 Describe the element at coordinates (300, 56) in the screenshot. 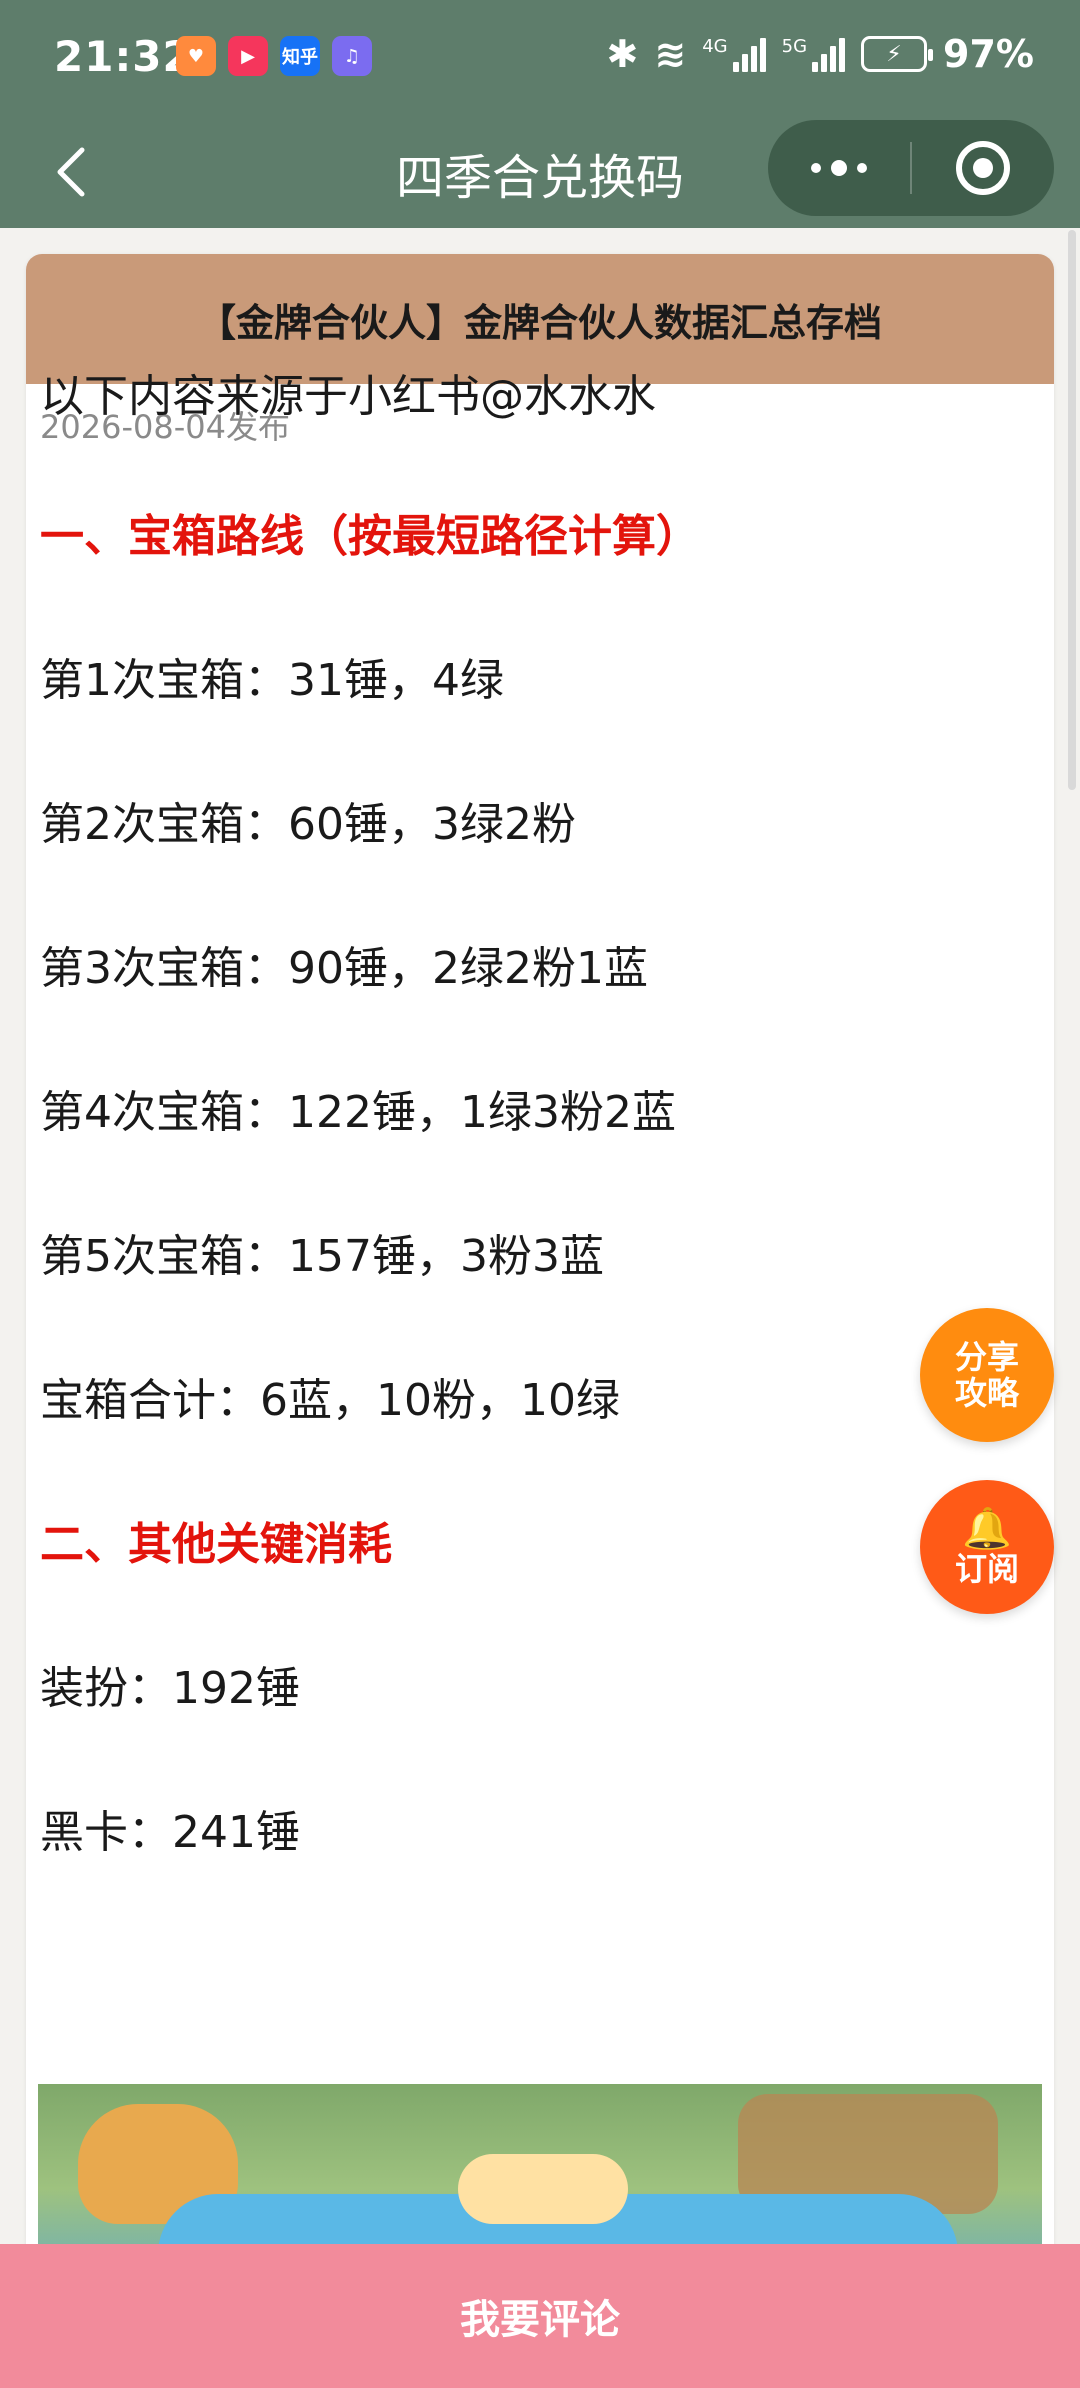

I see `zhihu-icon: 知乎` at that location.